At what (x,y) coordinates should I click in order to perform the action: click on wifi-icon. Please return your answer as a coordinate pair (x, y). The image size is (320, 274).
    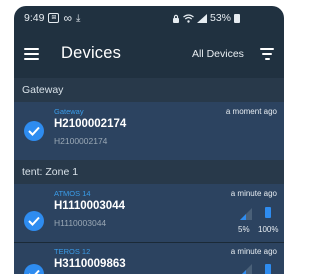
    Looking at the image, I should click on (188, 18).